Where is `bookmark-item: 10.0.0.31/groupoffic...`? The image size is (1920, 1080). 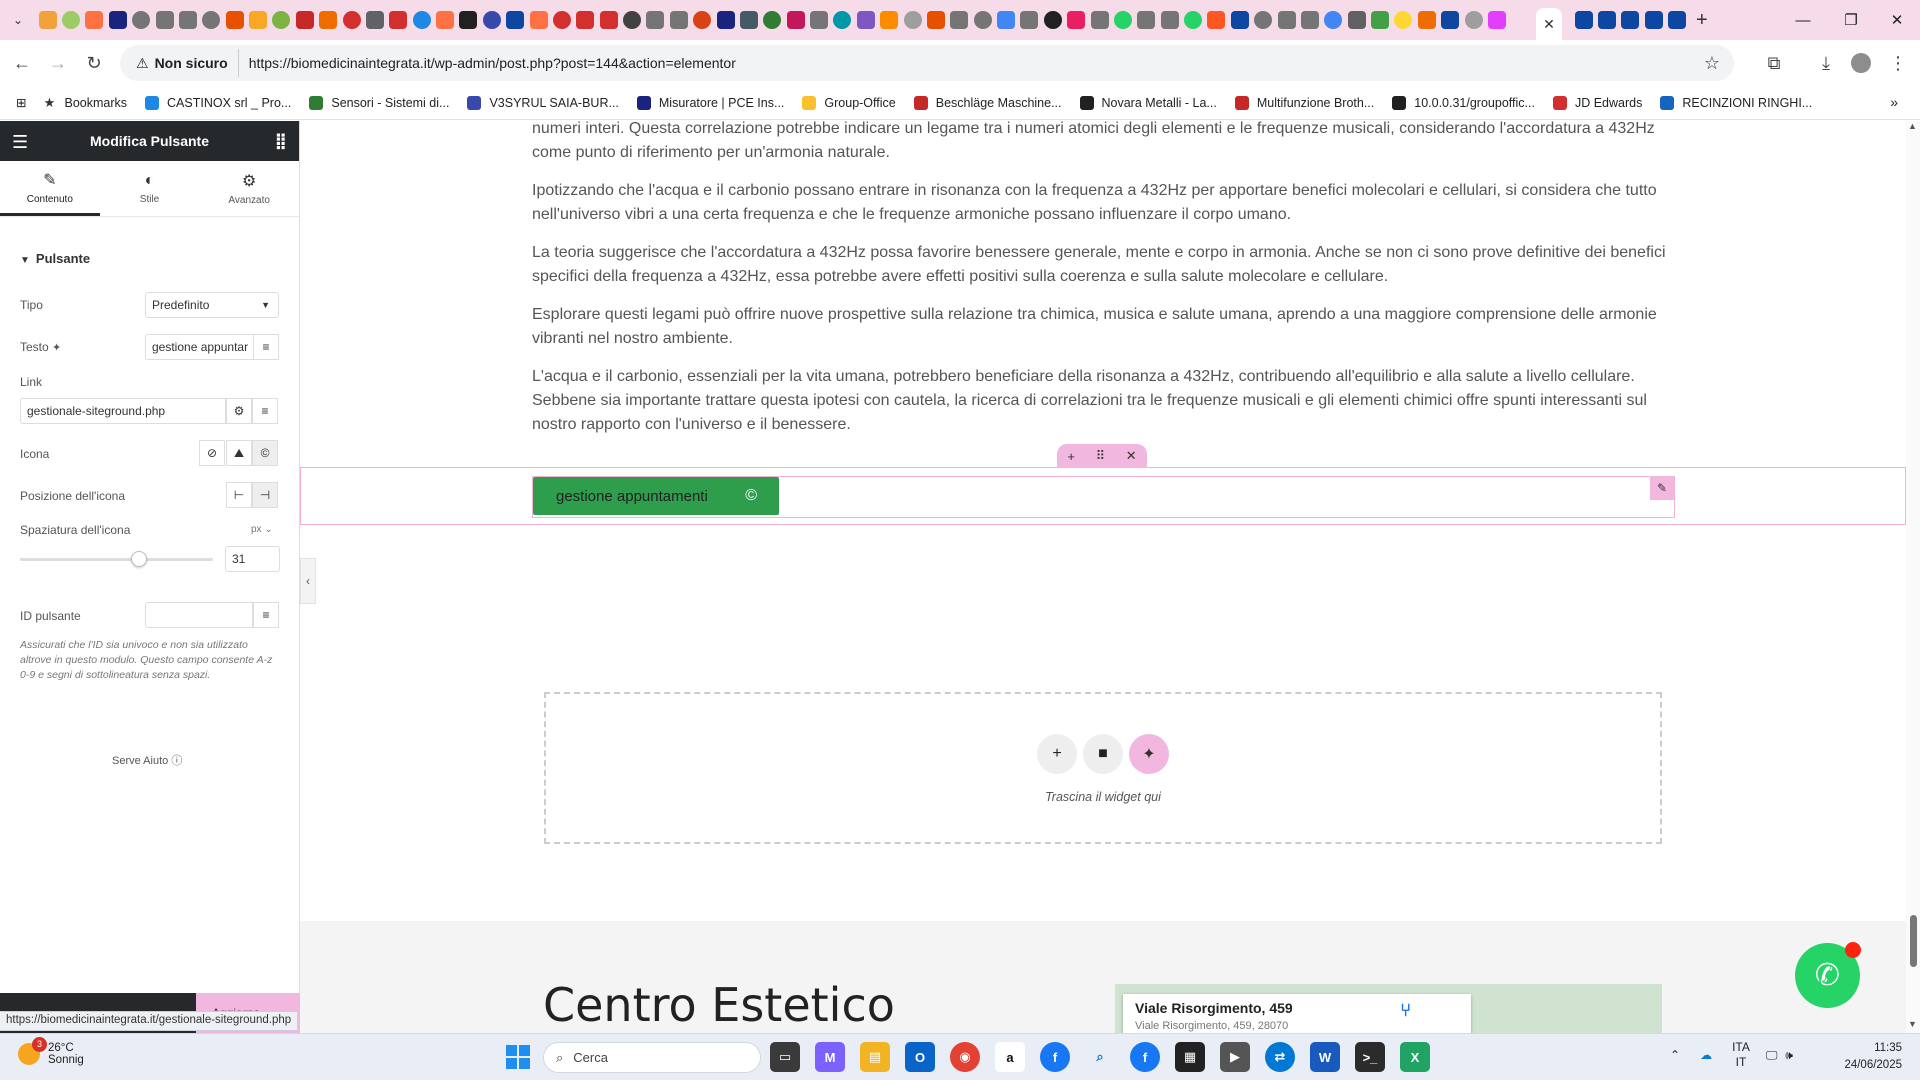 bookmark-item: 10.0.0.31/groupoffic... is located at coordinates (1463, 102).